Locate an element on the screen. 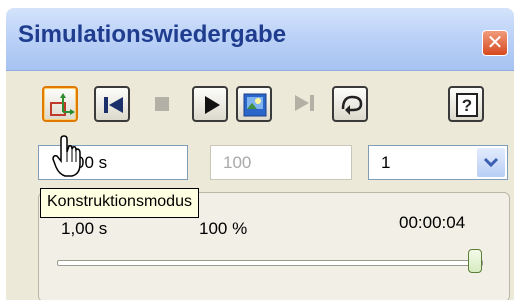  hand-cursor-icon is located at coordinates (66, 156).